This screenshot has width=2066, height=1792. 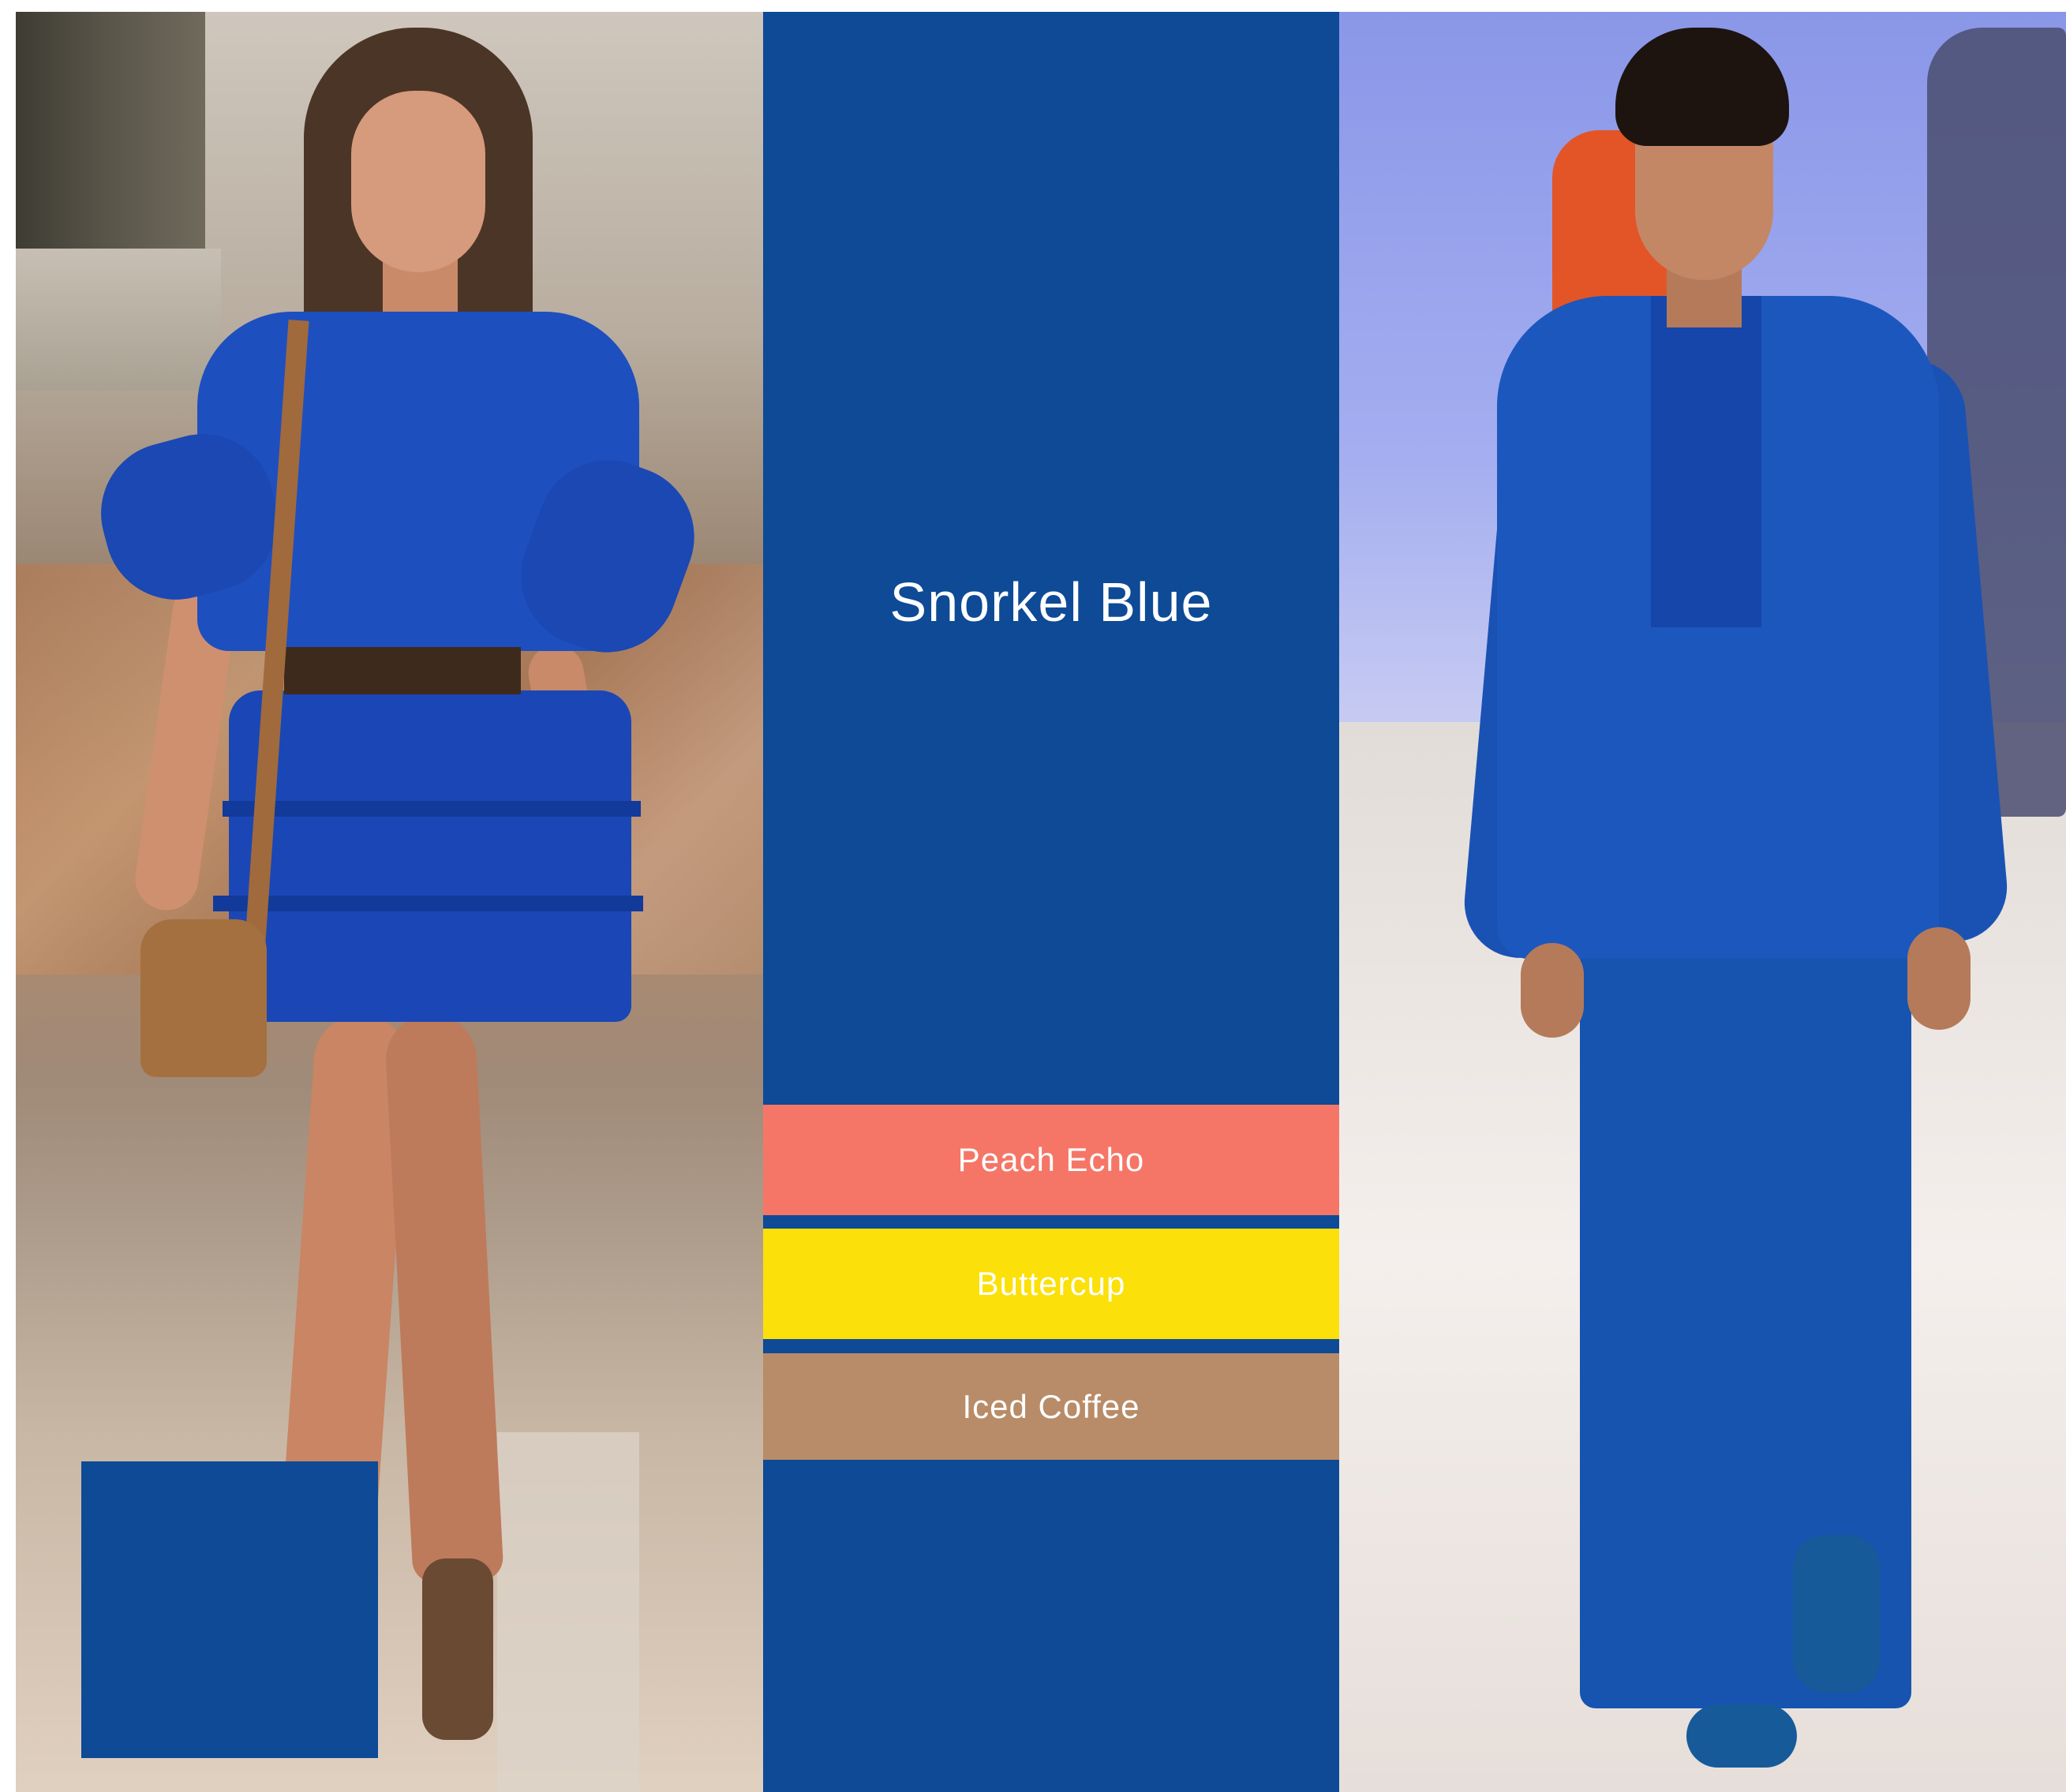 I want to click on model-hand-left, so click(x=1552, y=990).